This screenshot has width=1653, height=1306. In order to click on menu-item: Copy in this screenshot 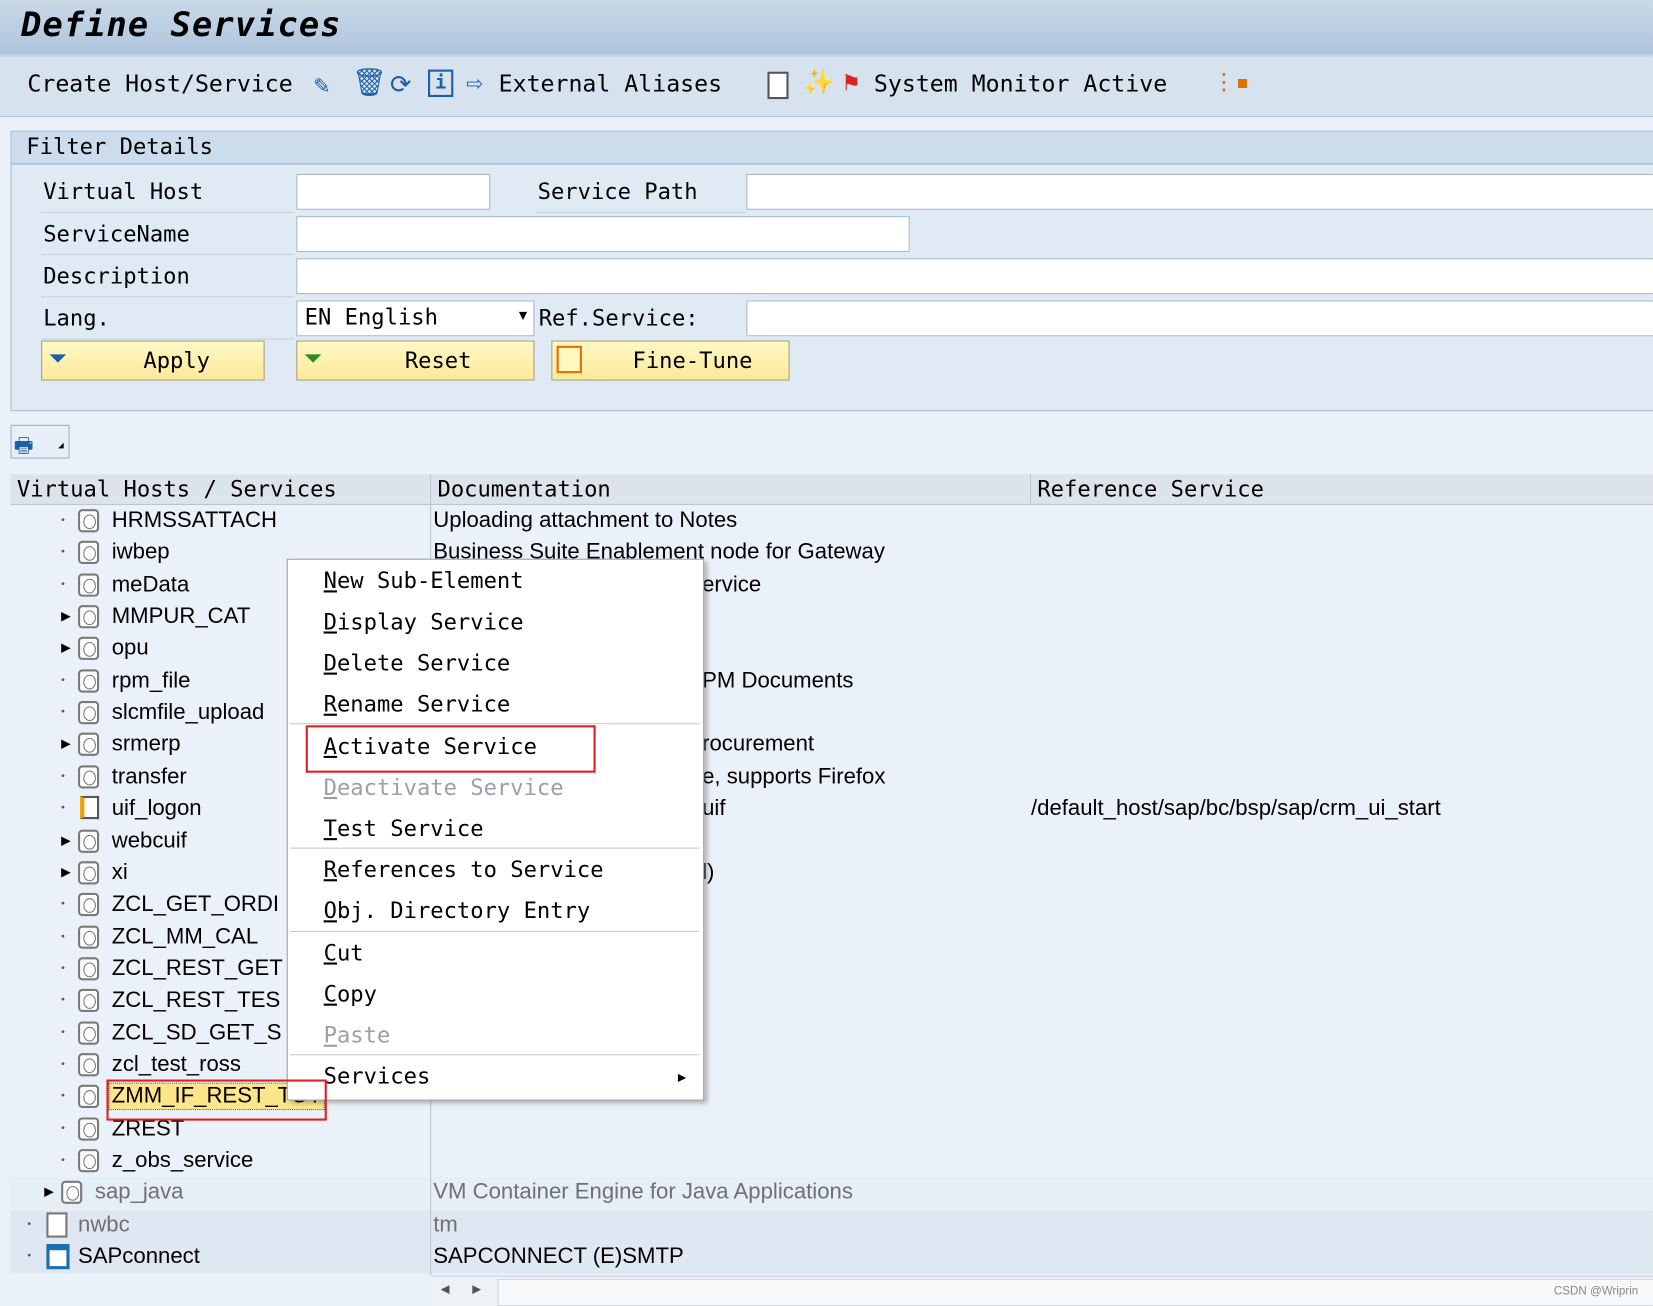, I will do `click(350, 993)`.